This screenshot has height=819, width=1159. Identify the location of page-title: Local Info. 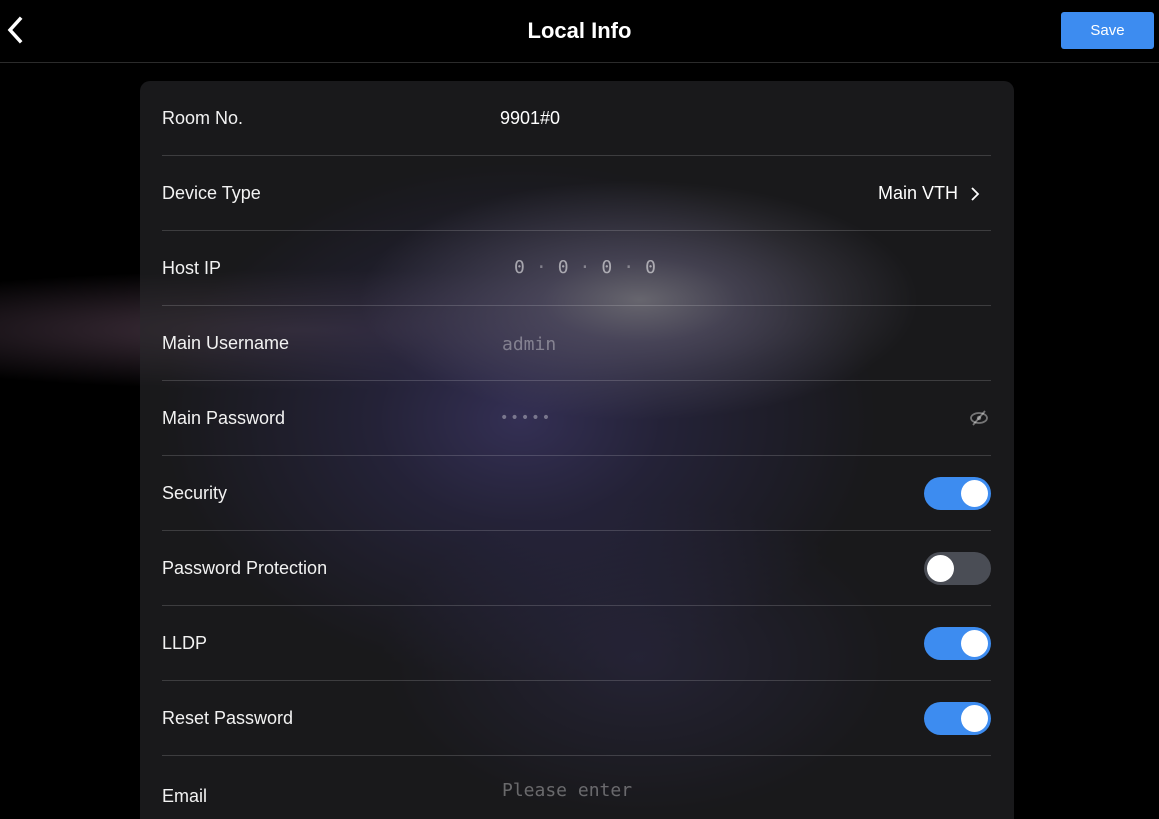
(579, 30).